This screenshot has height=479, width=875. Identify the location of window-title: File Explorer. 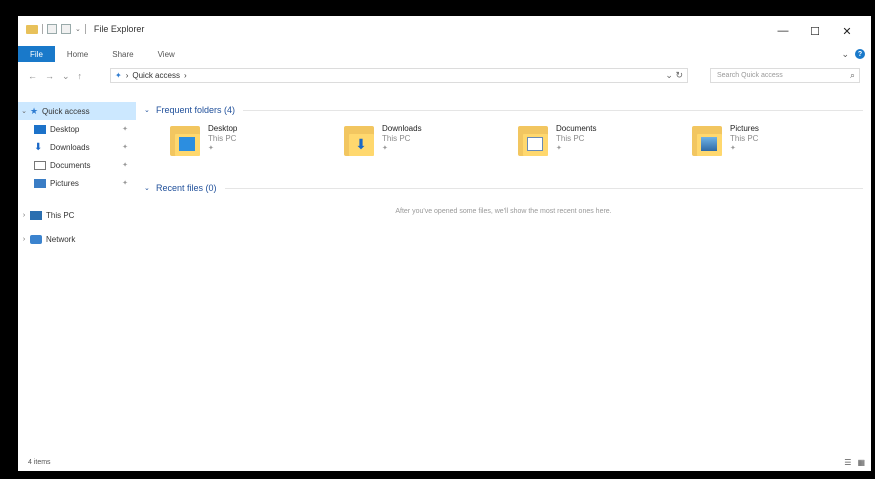
(119, 29).